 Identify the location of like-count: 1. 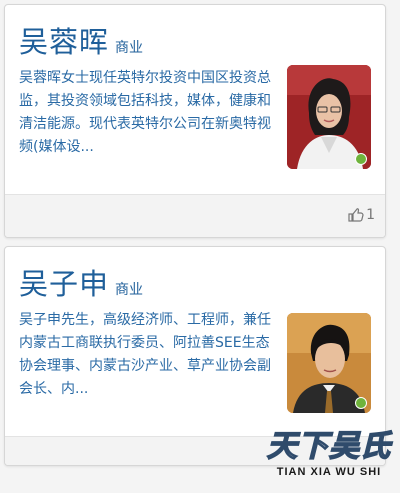
(370, 215).